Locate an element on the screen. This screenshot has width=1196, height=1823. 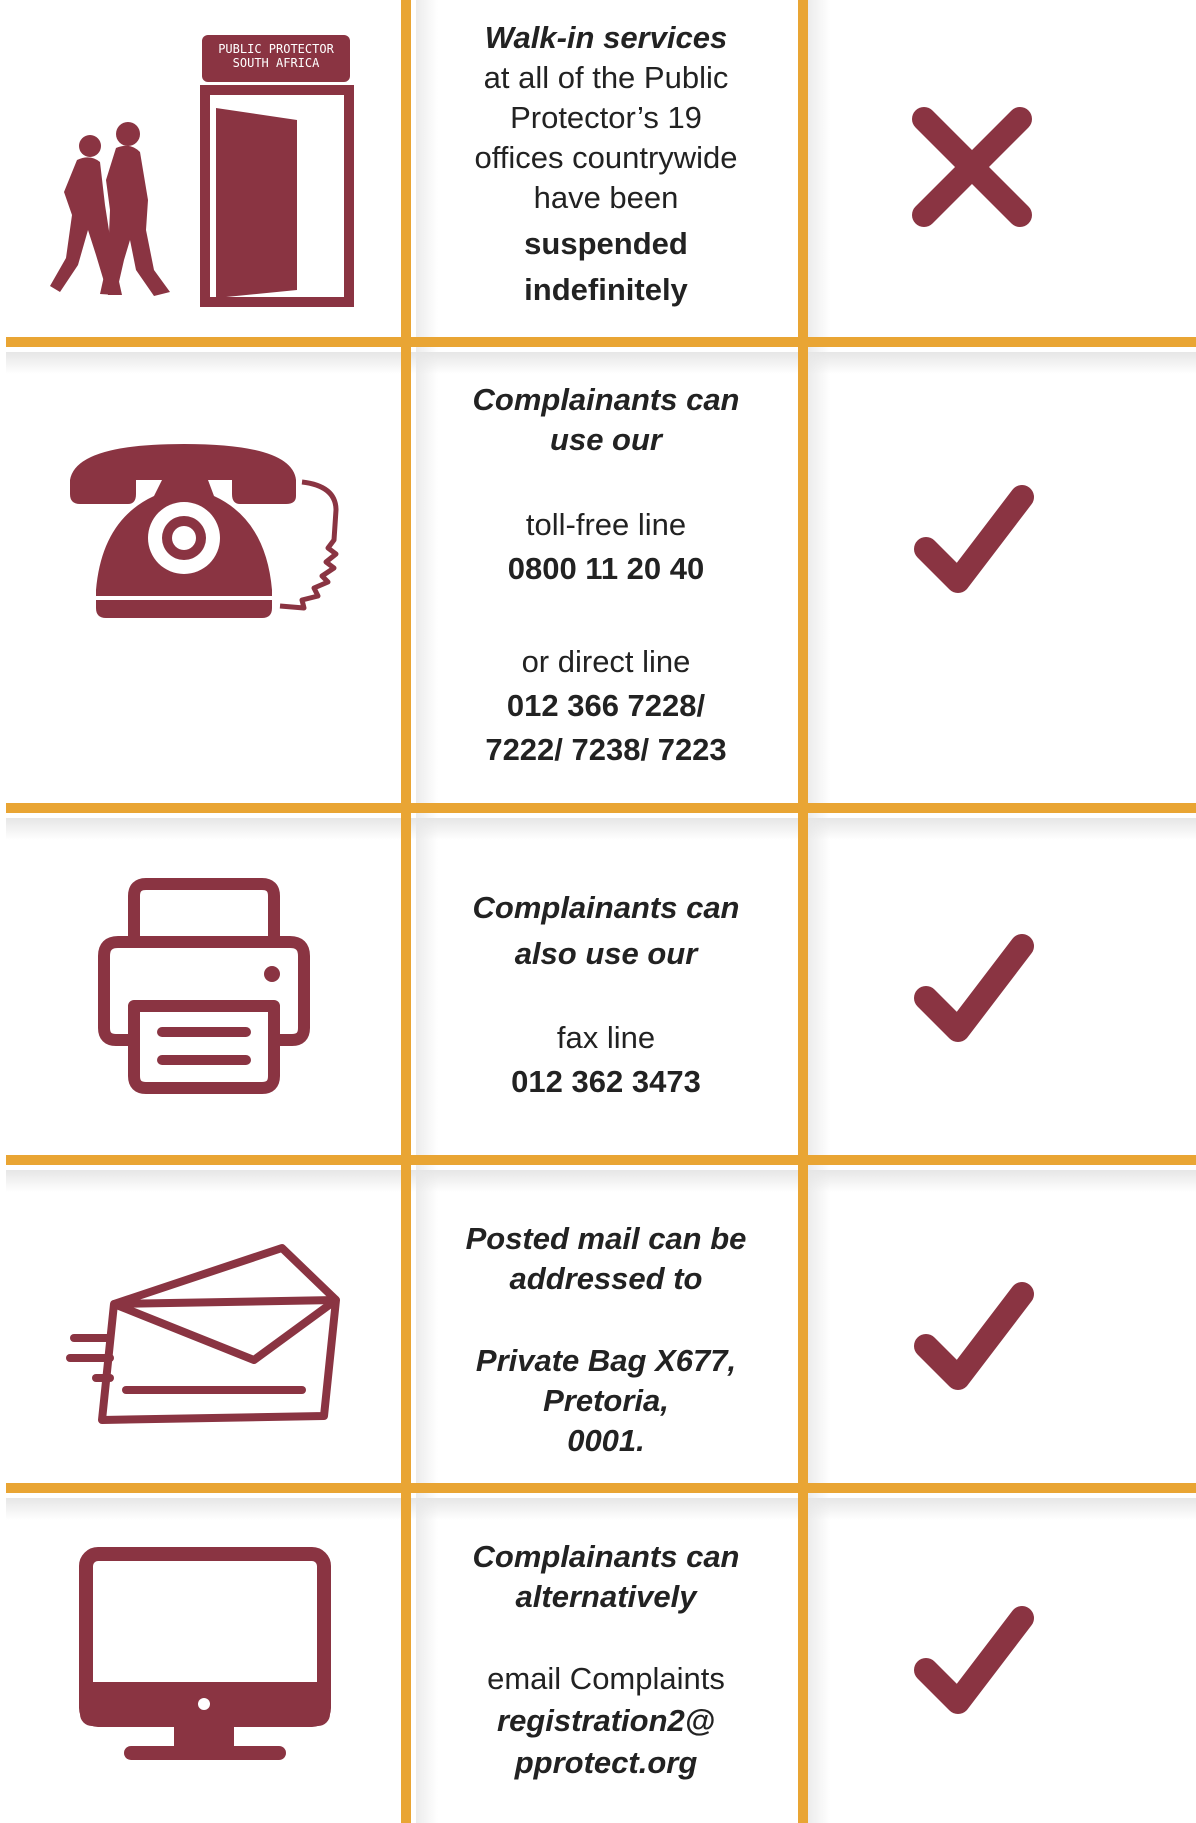
walk-in-line: at all of the Public is located at coordinates (606, 77).